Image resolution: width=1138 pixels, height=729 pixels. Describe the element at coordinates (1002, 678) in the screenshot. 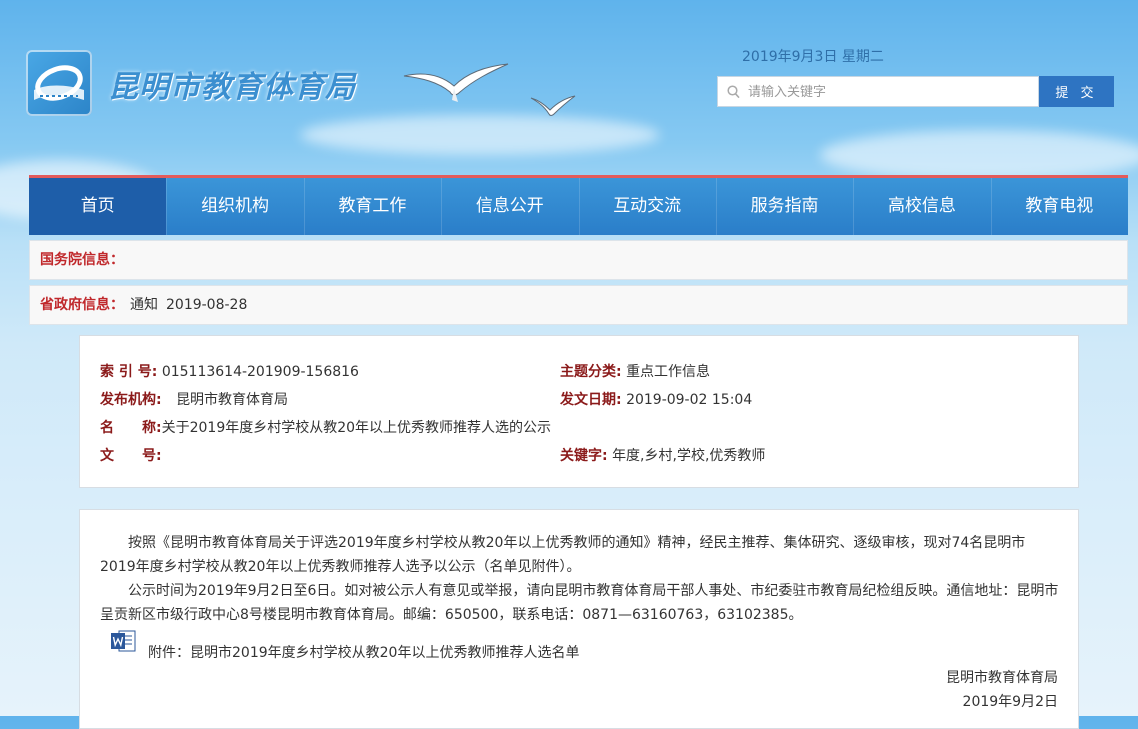

I see `signature-org: 昆明市教育体育局` at that location.